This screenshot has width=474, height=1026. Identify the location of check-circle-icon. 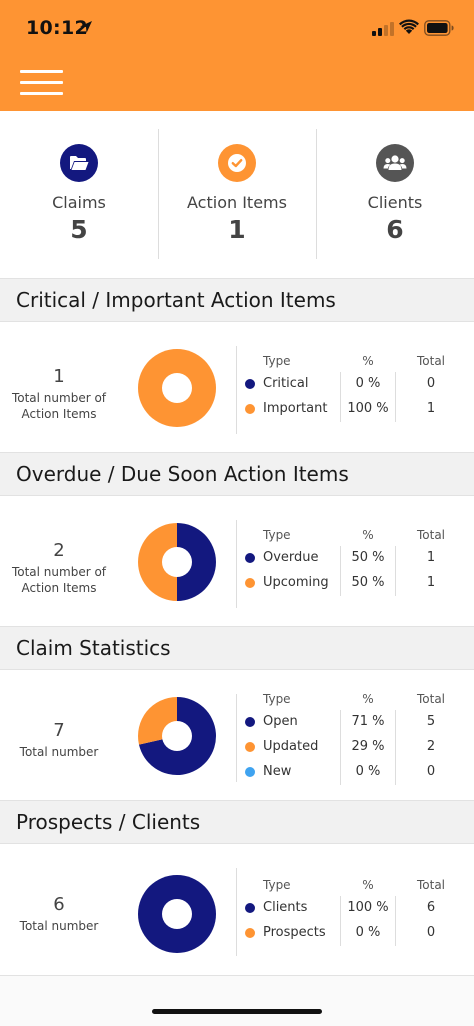
(237, 163).